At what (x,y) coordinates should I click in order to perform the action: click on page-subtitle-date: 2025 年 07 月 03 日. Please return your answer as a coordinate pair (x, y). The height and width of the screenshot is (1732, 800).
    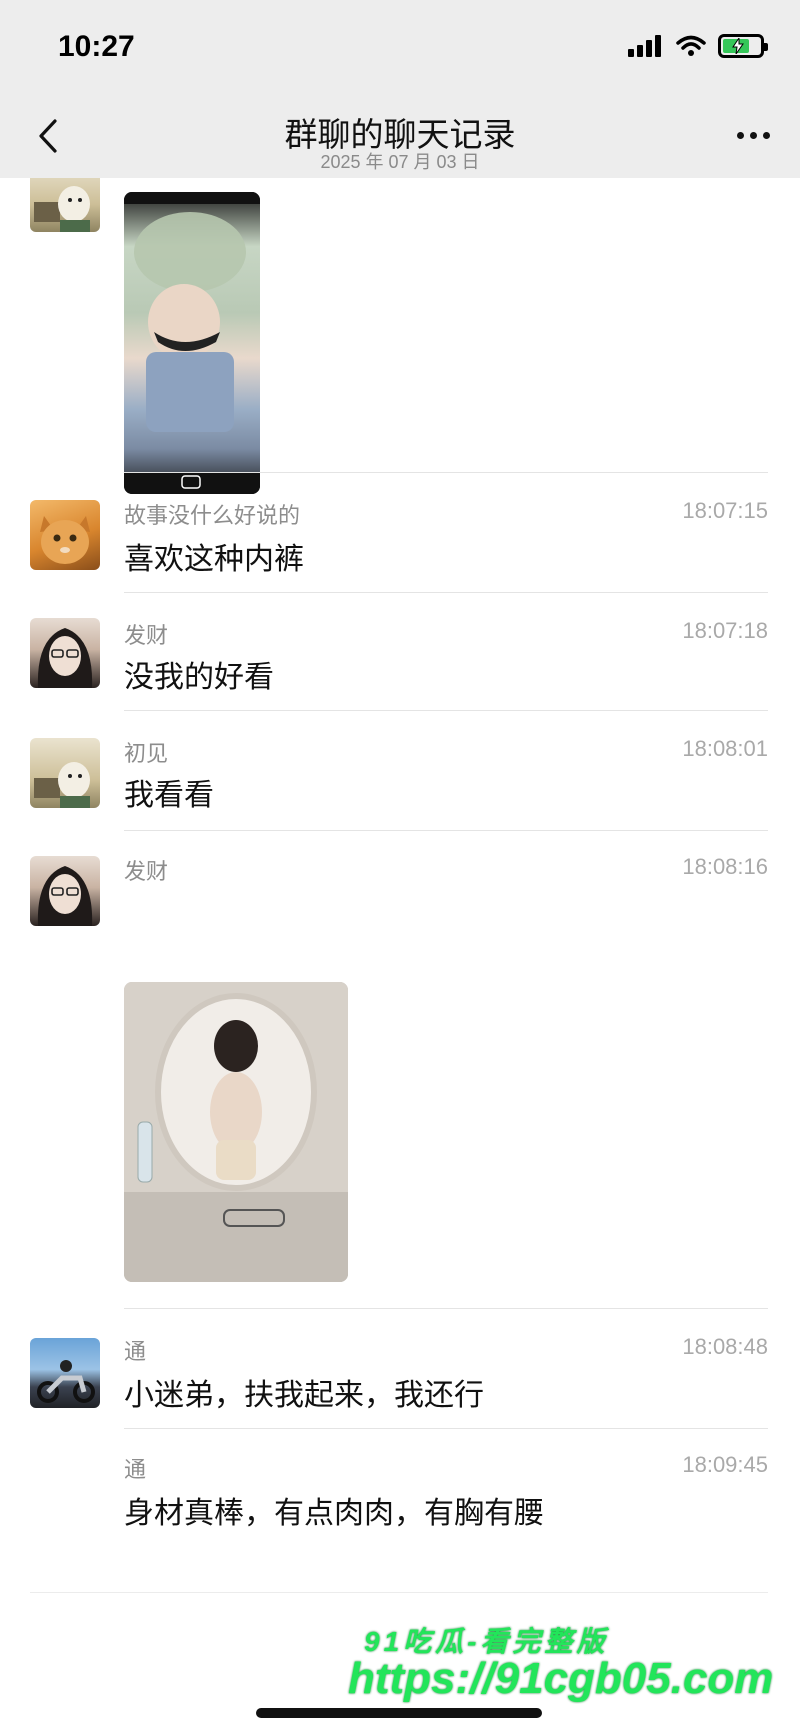
    Looking at the image, I should click on (400, 162).